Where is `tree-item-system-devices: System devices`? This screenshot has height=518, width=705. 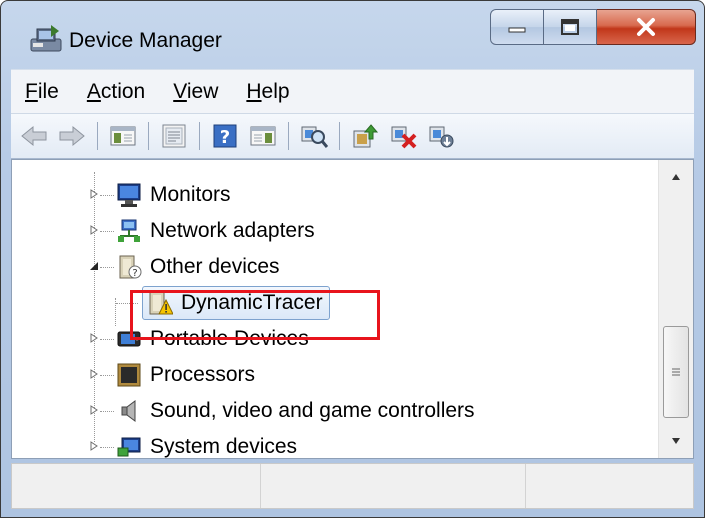 tree-item-system-devices: System devices is located at coordinates (206, 447).